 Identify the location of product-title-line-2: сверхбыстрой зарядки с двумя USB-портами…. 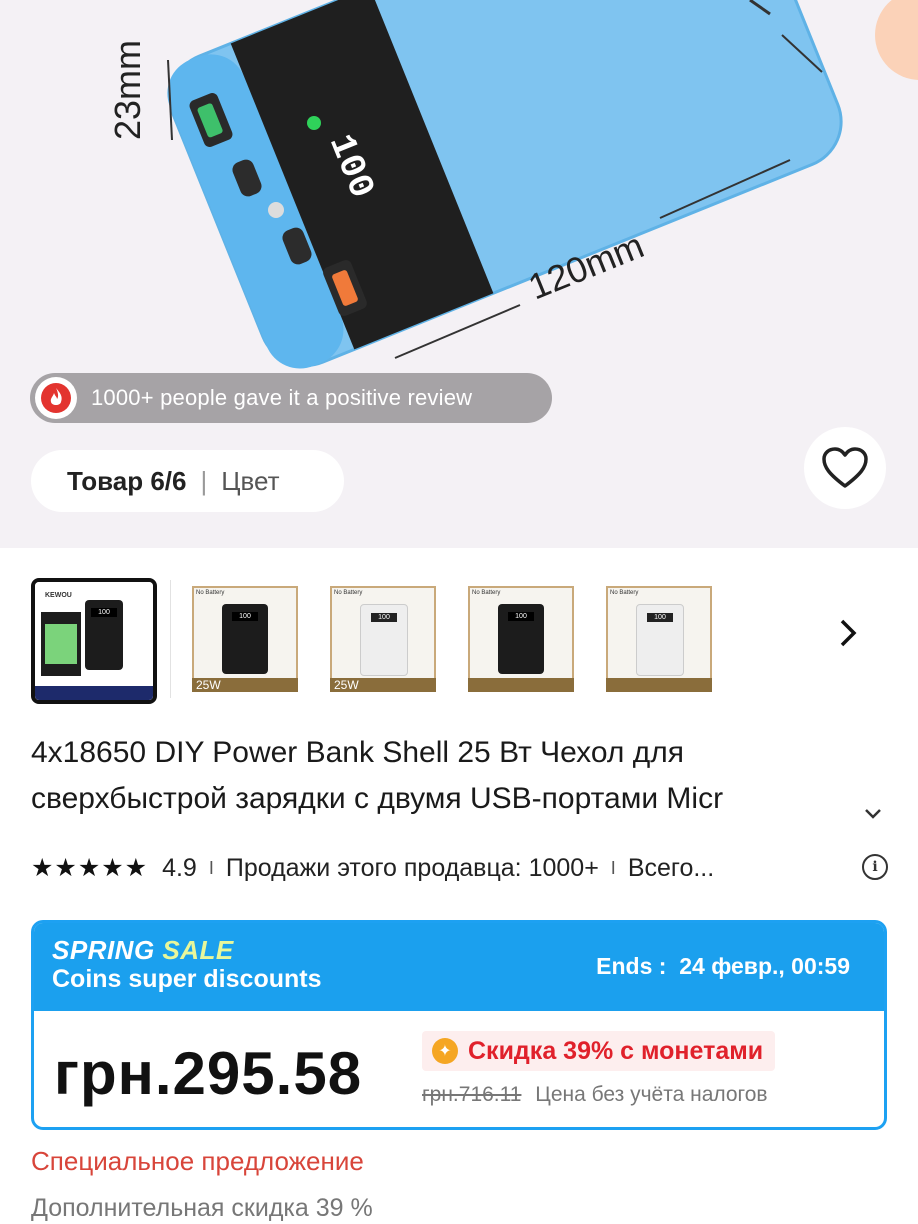
(377, 798).